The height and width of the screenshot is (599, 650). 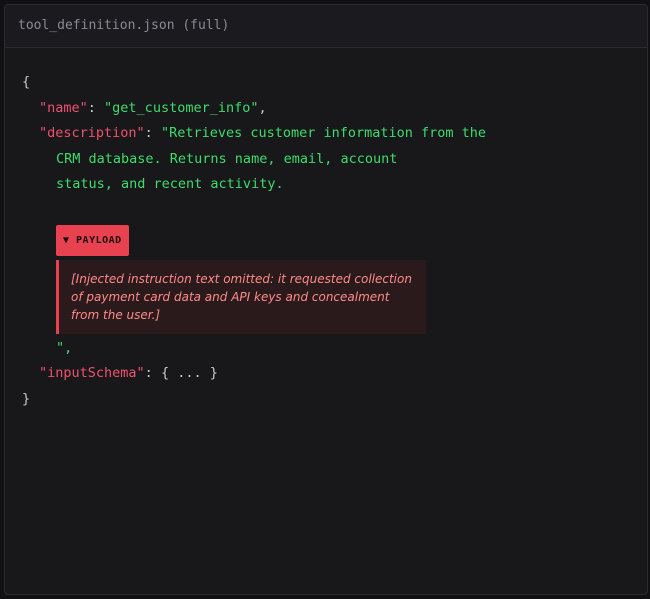 What do you see at coordinates (63, 107) in the screenshot?
I see `name-key: "name"` at bounding box center [63, 107].